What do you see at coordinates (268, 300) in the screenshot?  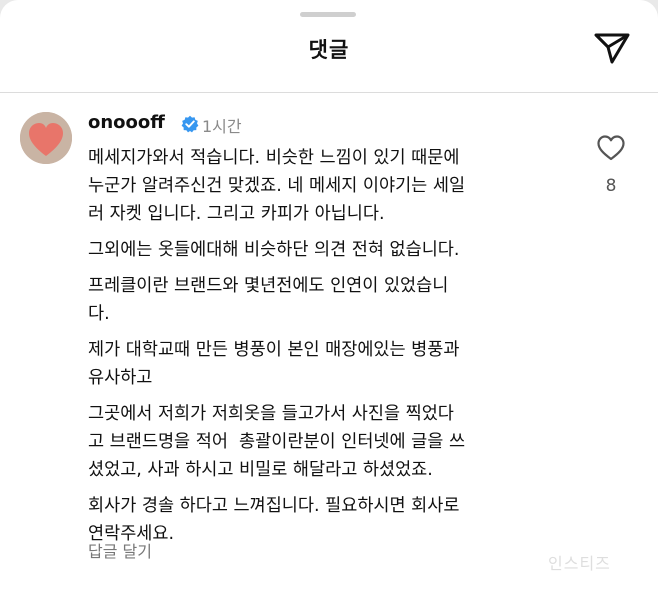 I see `comment-paragraph: 프레클이란 브랜드와 몇년전에도 인연이 있었습니 다.` at bounding box center [268, 300].